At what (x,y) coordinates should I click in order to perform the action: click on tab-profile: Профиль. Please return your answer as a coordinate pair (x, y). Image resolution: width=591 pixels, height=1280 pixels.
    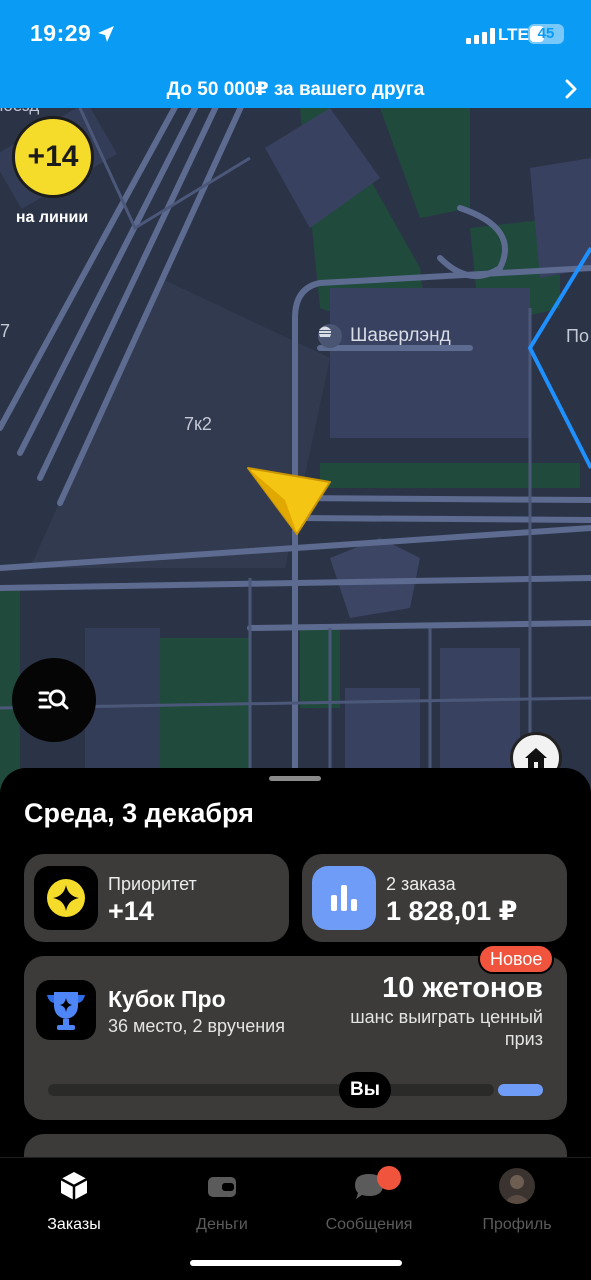
    Looking at the image, I should click on (517, 1203).